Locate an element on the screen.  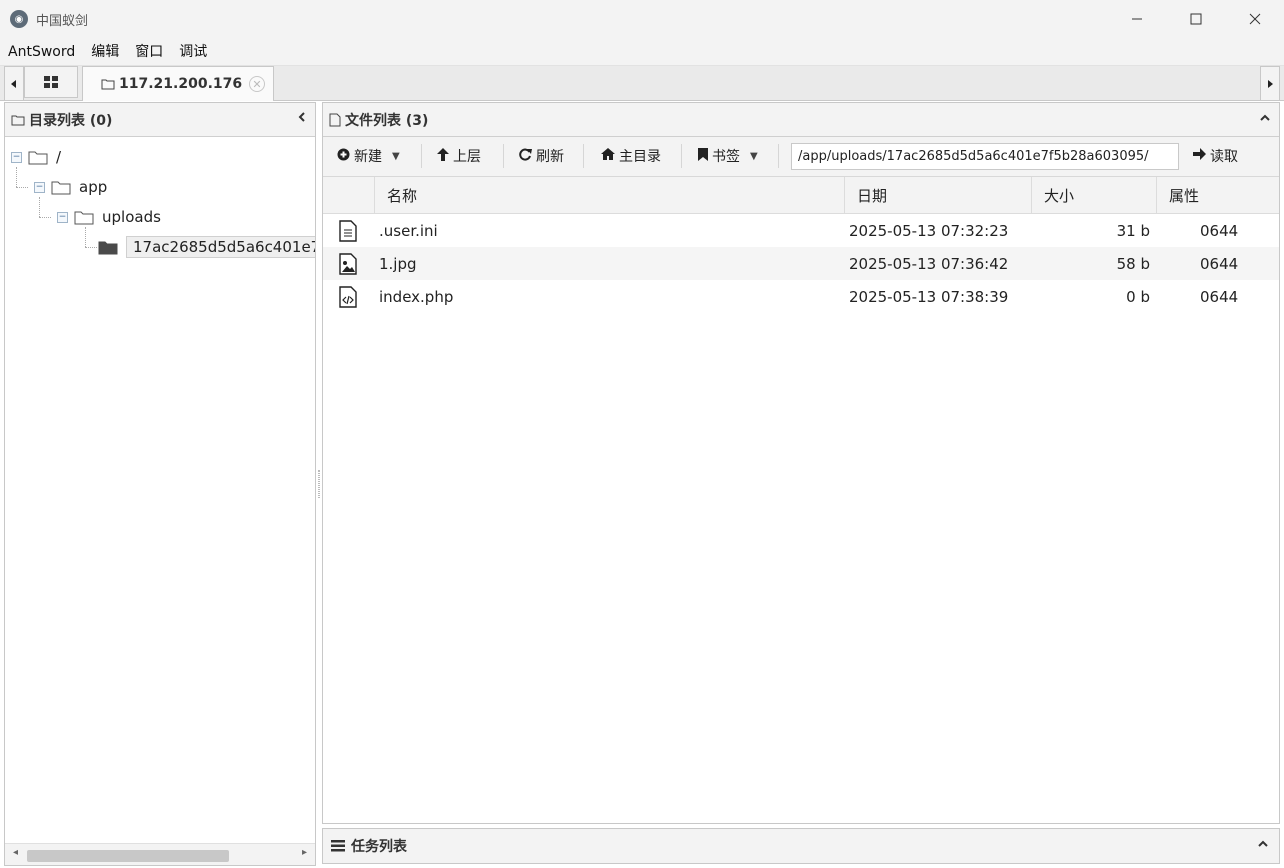
tab-scroll-right-button is located at coordinates (1270, 83).